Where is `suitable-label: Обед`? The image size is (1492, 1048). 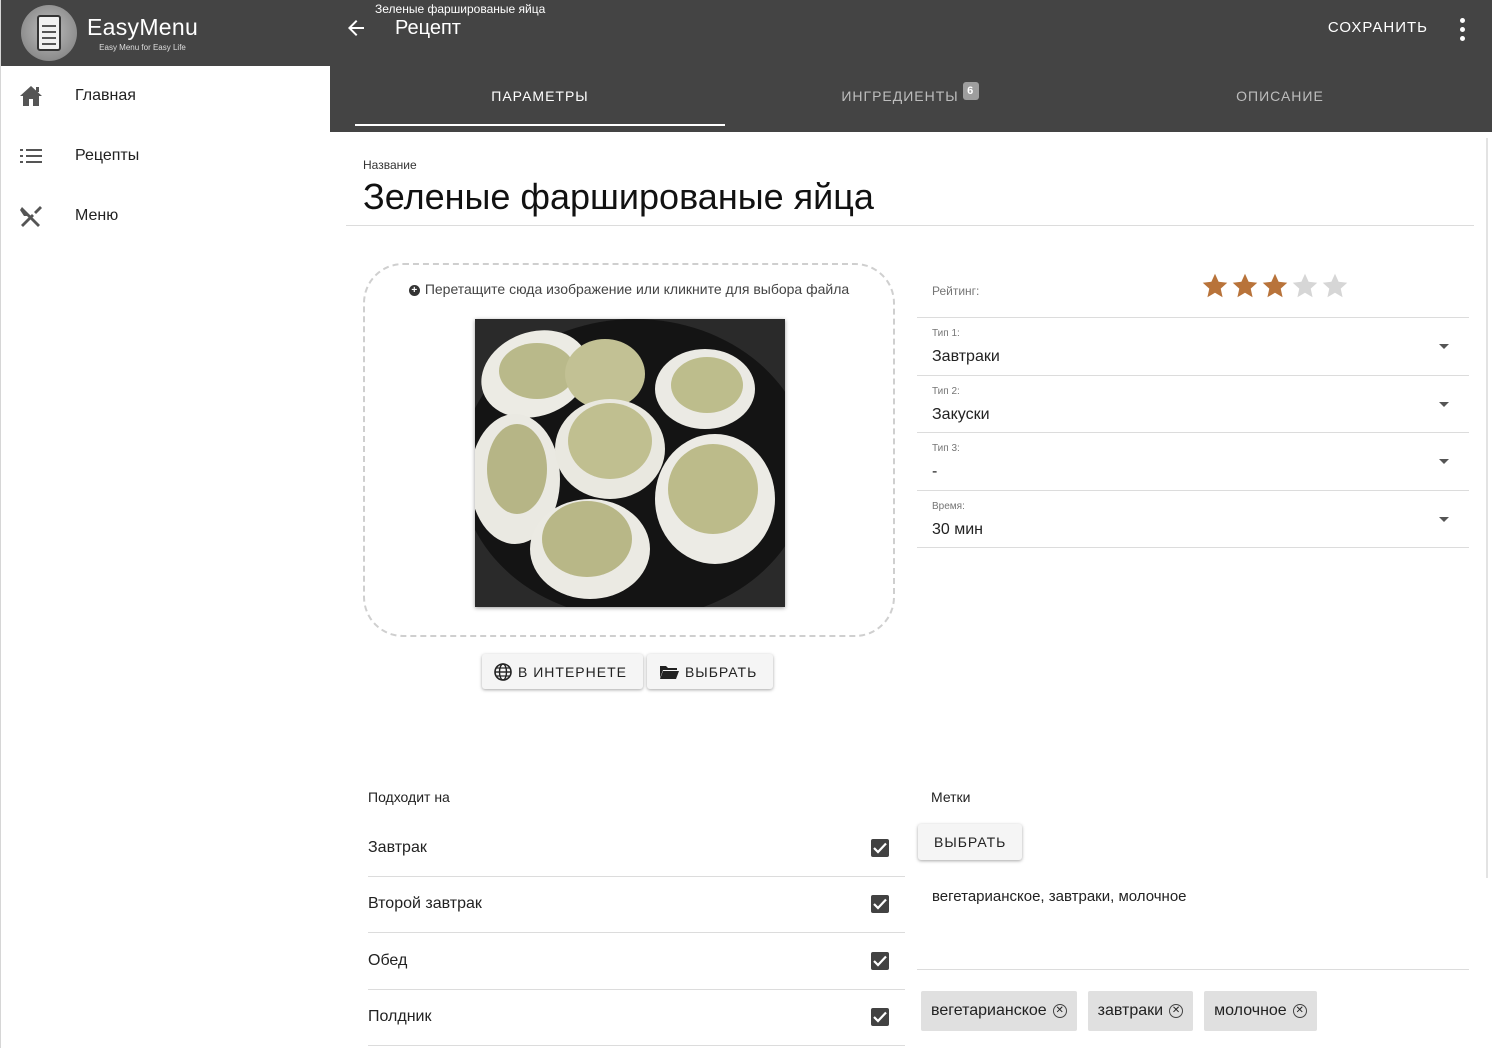
suitable-label: Обед is located at coordinates (388, 960).